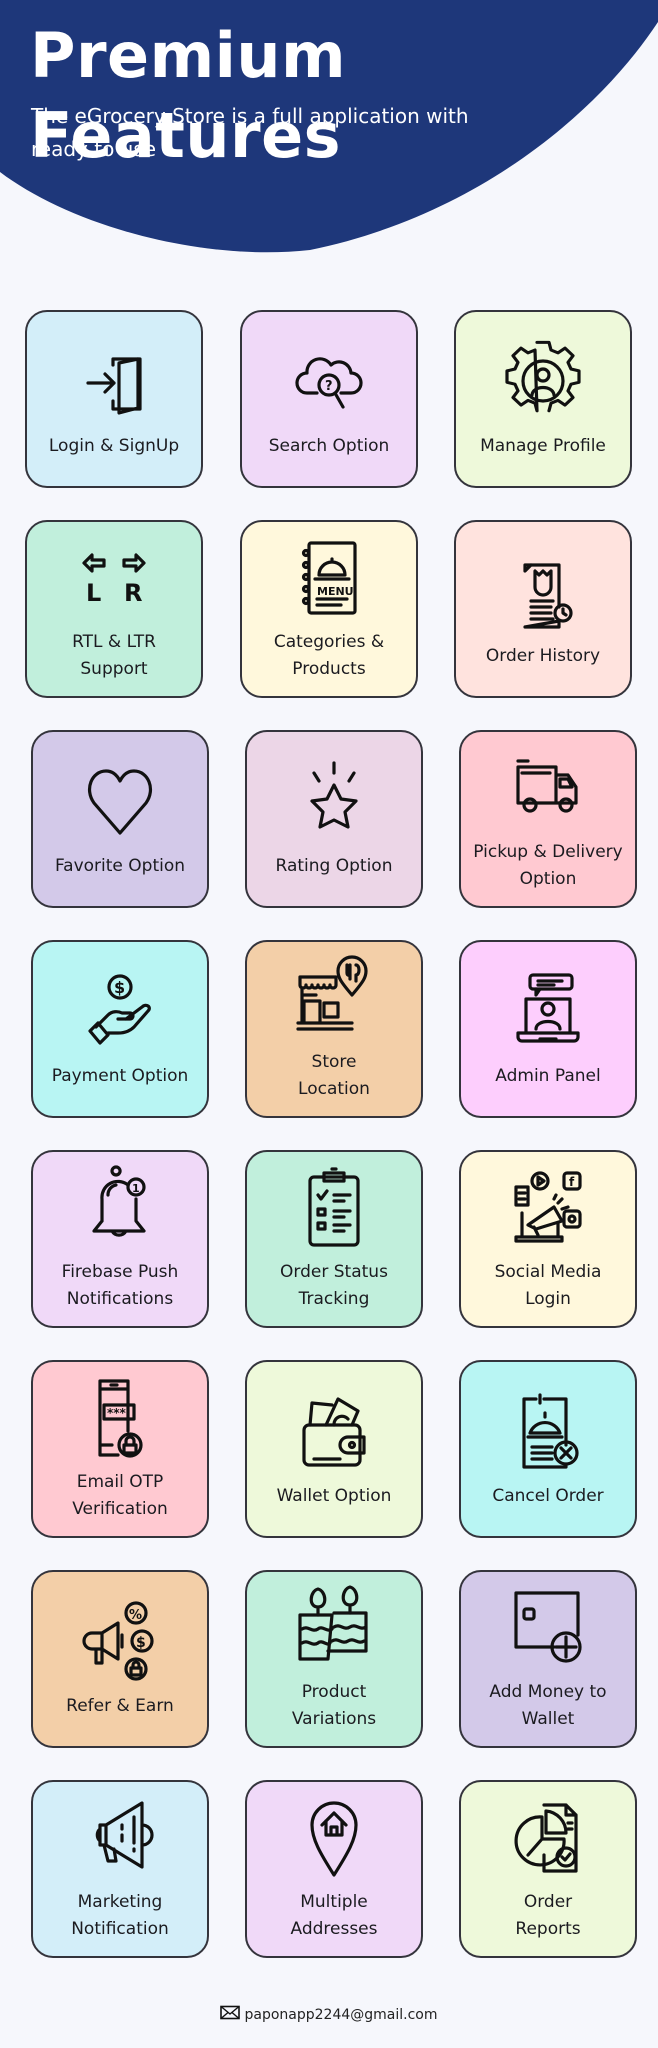 This screenshot has width=658, height=2048. What do you see at coordinates (120, 865) in the screenshot?
I see `feature-label: Favorite Option` at bounding box center [120, 865].